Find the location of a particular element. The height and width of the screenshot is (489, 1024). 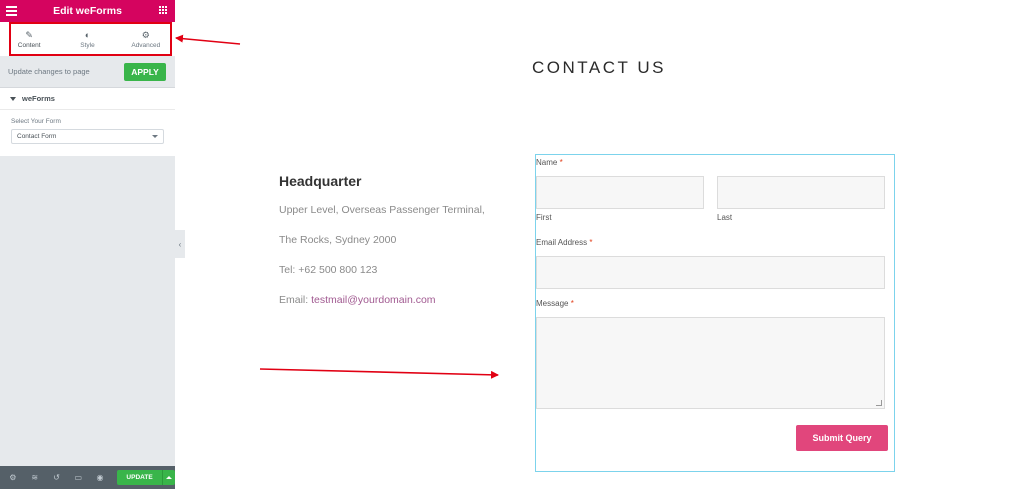

hq-email-row: Email: testmail@yourdomain.com is located at coordinates (357, 300).